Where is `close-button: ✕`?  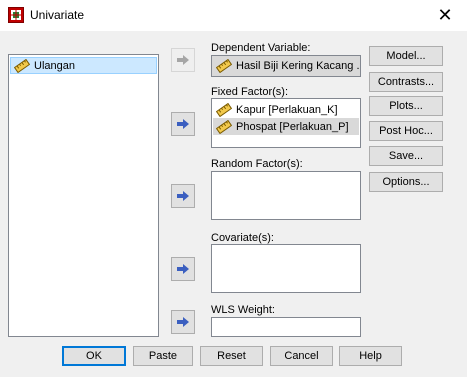 close-button: ✕ is located at coordinates (445, 15).